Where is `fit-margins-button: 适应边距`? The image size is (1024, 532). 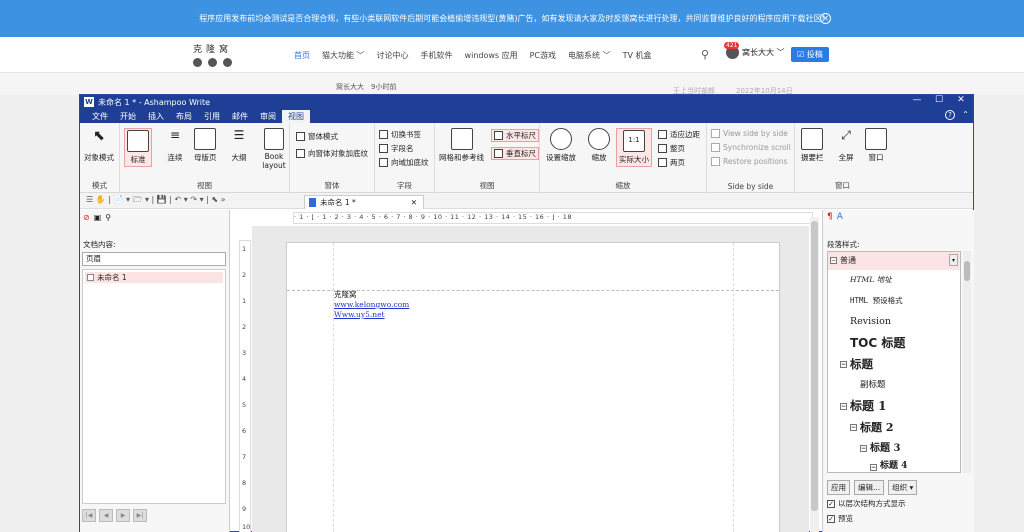 fit-margins-button: 适应边距 is located at coordinates (679, 134).